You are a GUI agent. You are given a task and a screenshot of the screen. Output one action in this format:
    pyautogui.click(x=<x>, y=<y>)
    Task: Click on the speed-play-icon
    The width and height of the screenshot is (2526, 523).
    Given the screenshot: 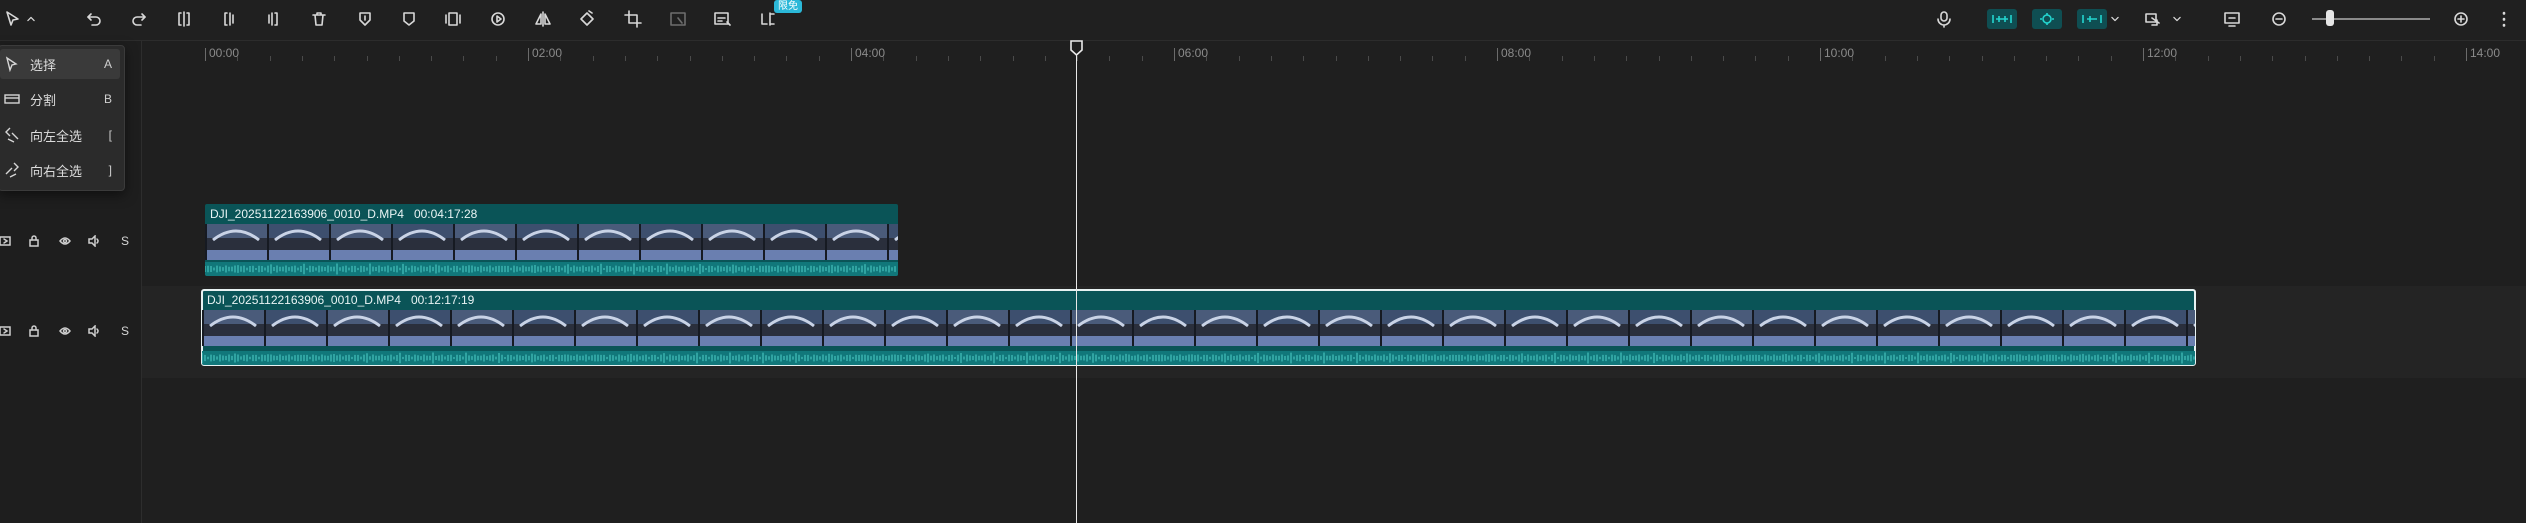 What is the action you would take?
    pyautogui.click(x=498, y=19)
    